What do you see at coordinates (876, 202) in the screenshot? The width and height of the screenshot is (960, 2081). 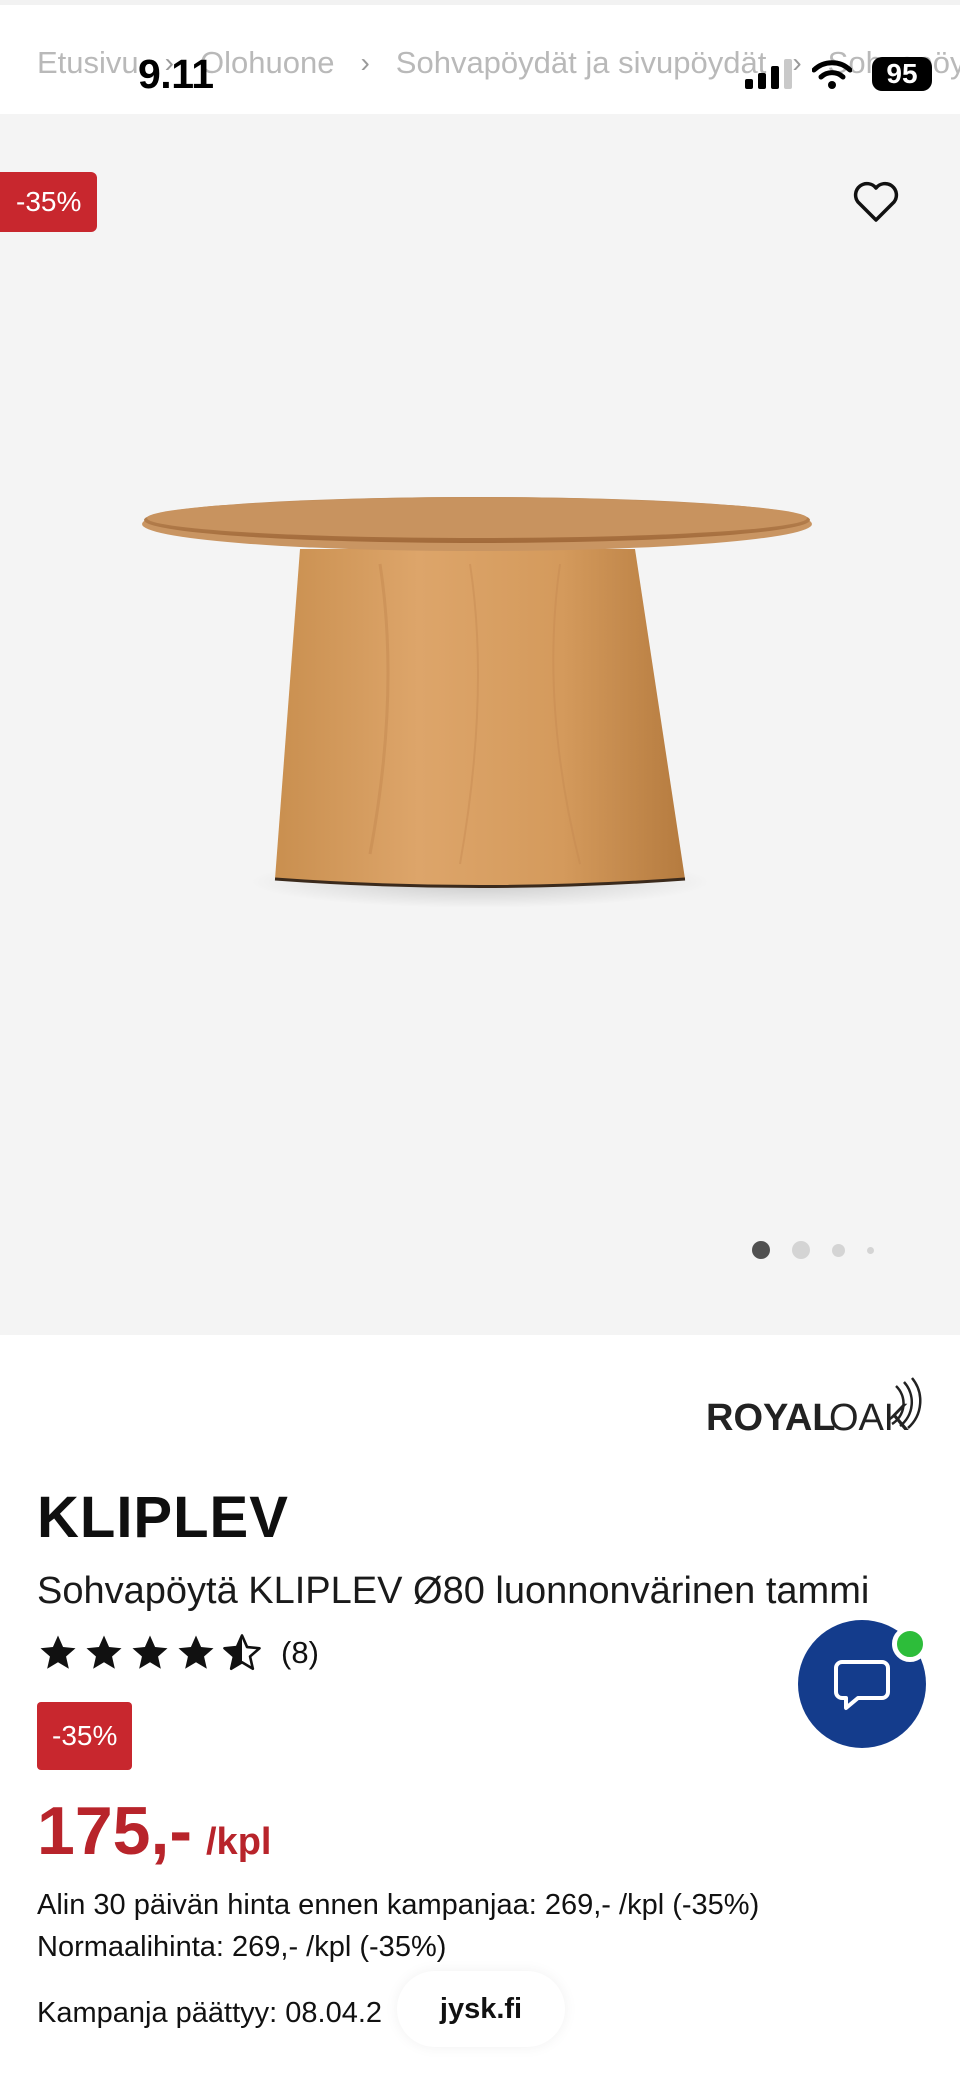 I see `heart-icon` at bounding box center [876, 202].